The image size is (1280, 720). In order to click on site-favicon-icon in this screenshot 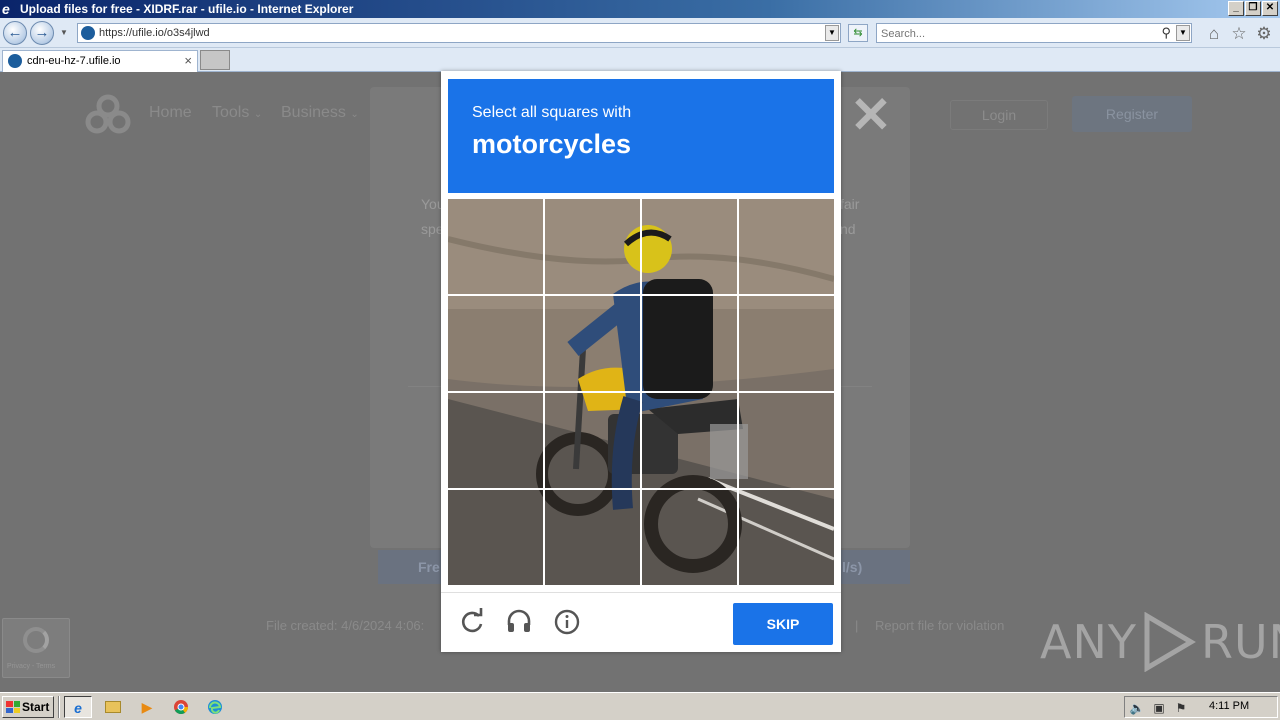, I will do `click(88, 33)`.